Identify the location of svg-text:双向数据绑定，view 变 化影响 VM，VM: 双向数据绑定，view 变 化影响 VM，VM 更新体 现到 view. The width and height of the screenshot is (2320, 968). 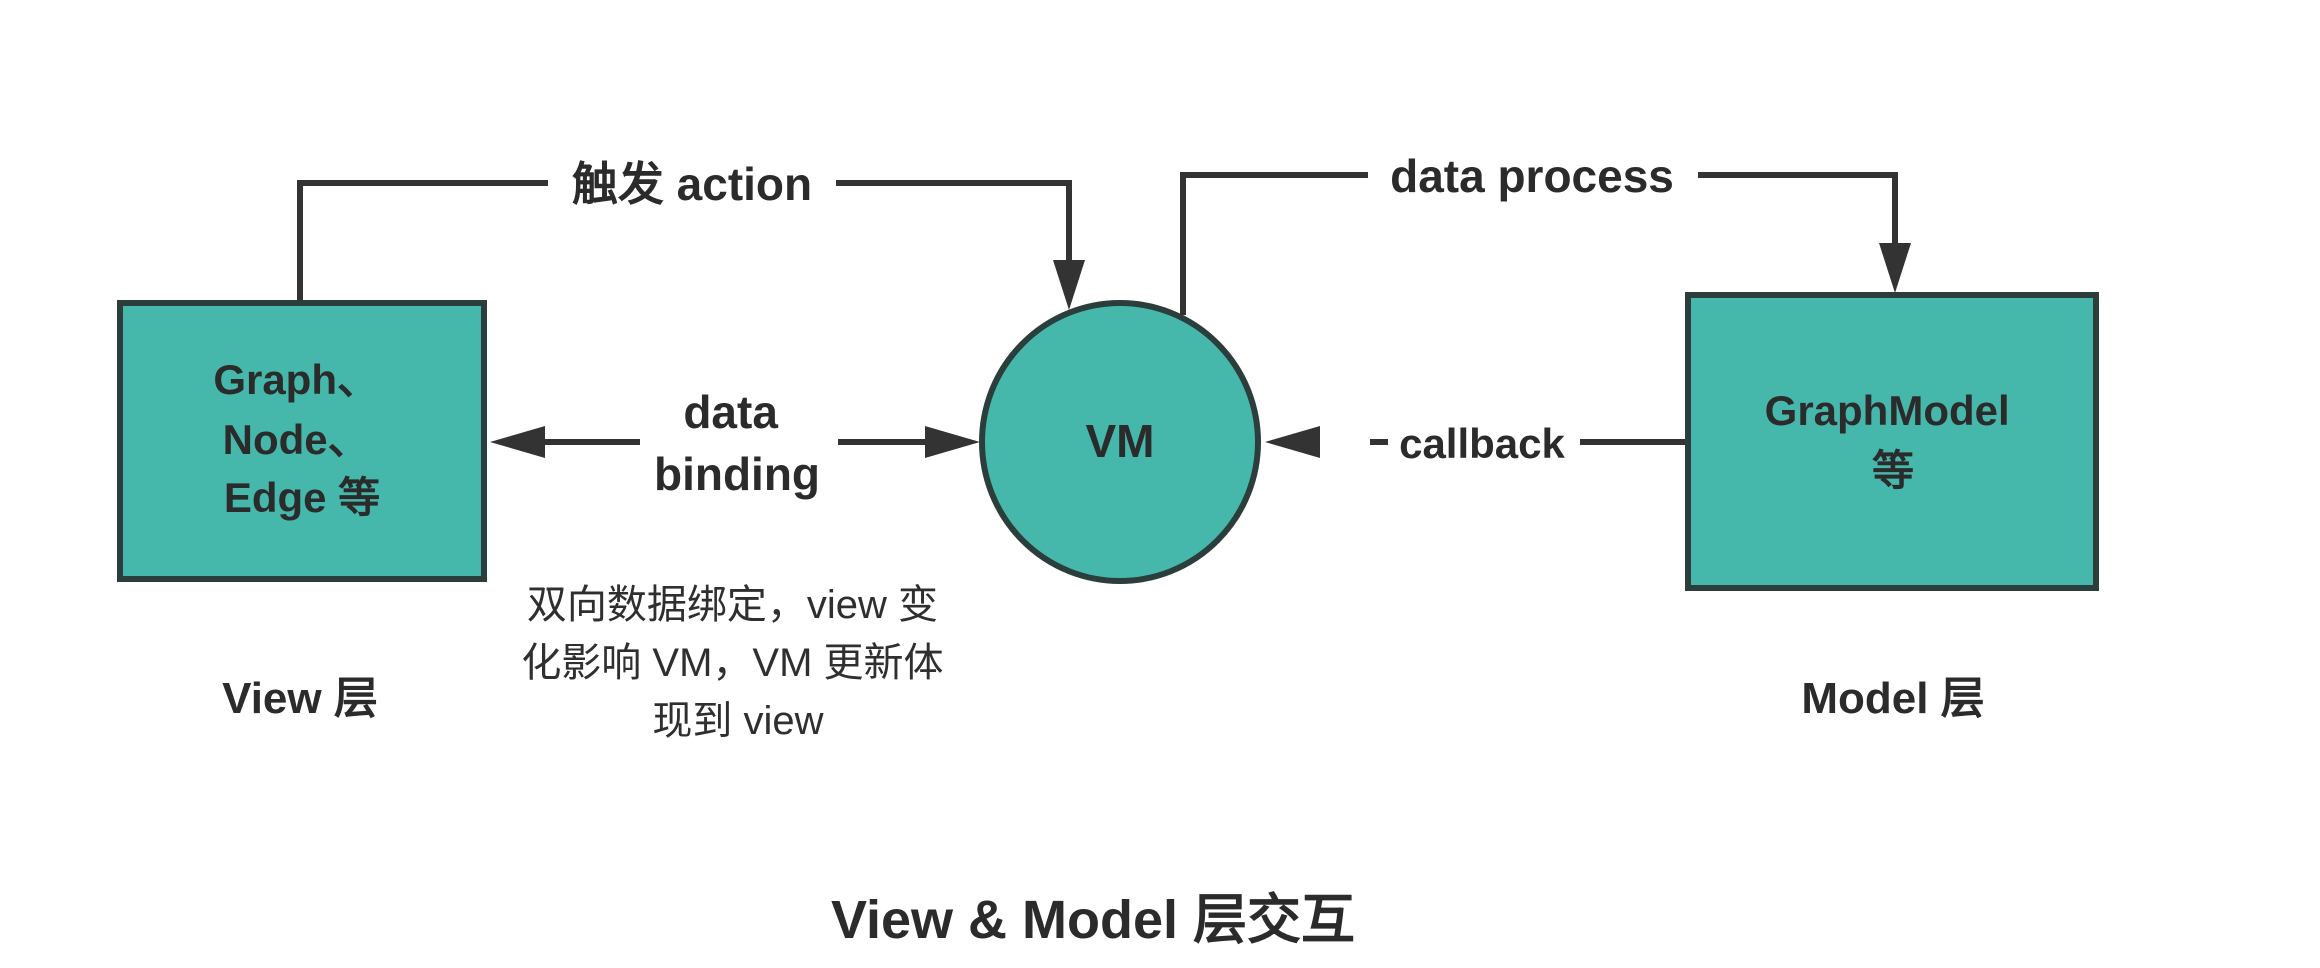
(737, 663).